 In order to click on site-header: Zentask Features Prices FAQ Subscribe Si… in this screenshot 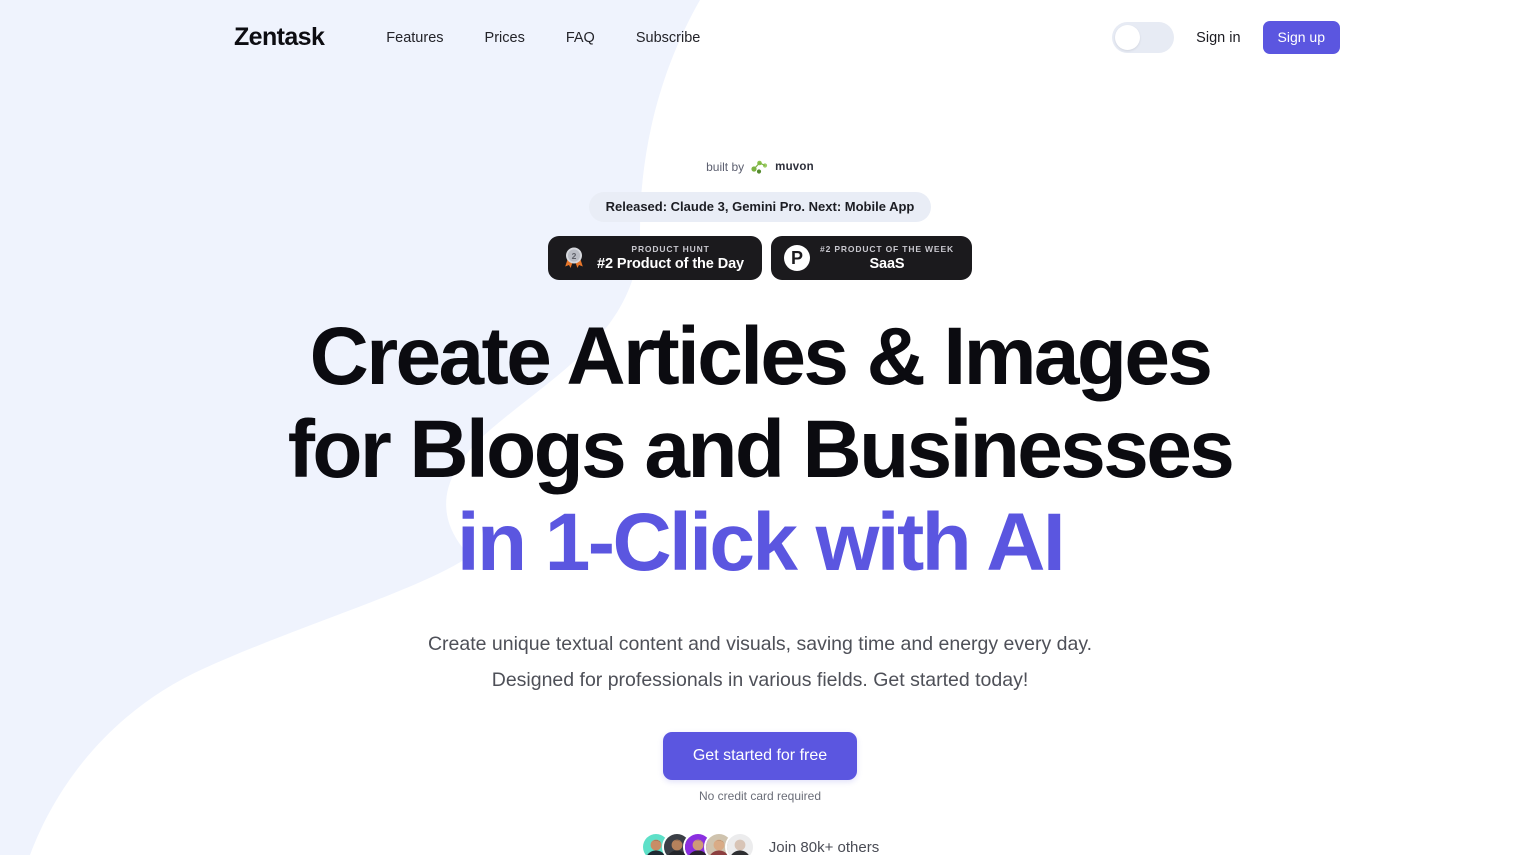, I will do `click(760, 37)`.